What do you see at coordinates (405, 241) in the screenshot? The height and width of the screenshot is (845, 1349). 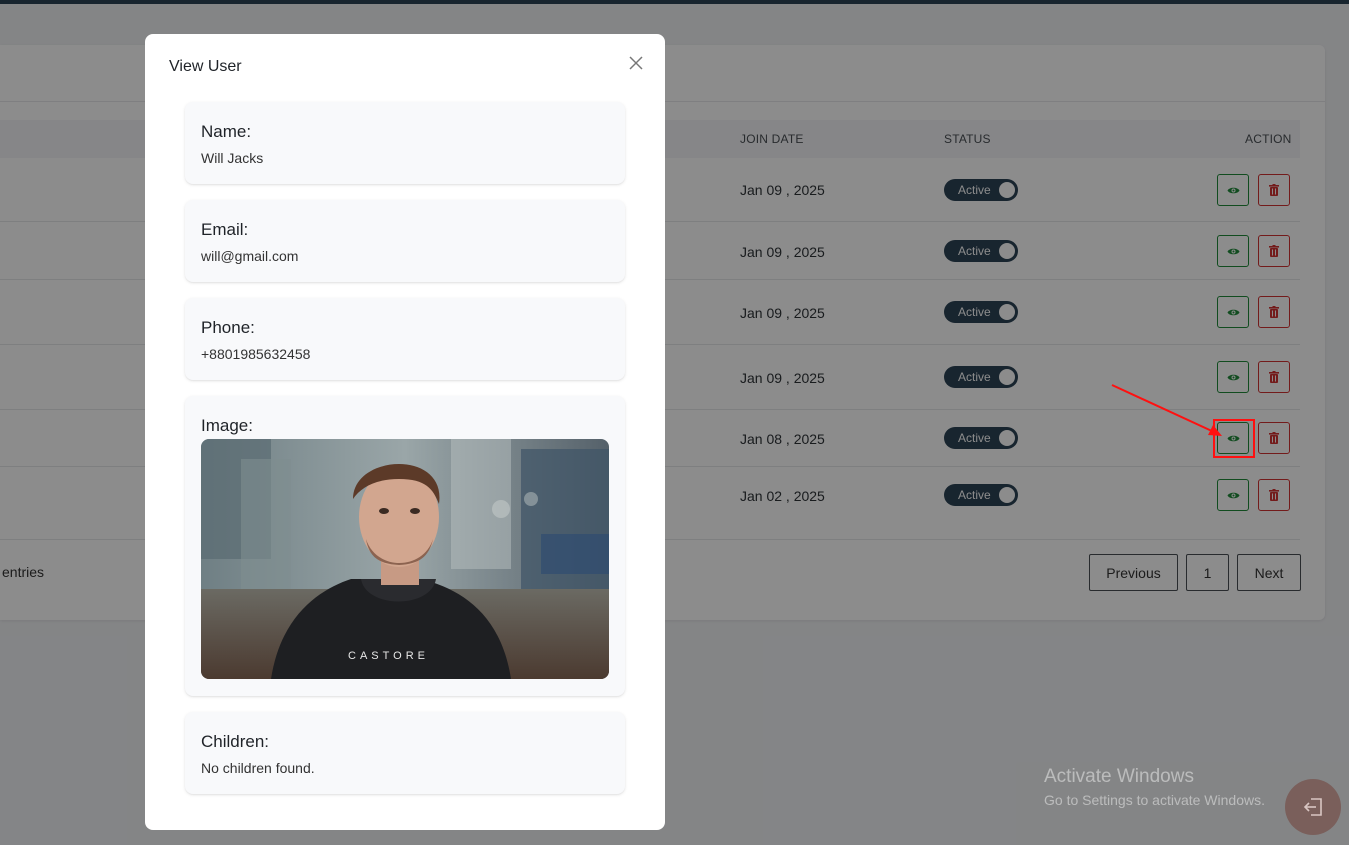 I see `email-card: Email: will@gmail.com` at bounding box center [405, 241].